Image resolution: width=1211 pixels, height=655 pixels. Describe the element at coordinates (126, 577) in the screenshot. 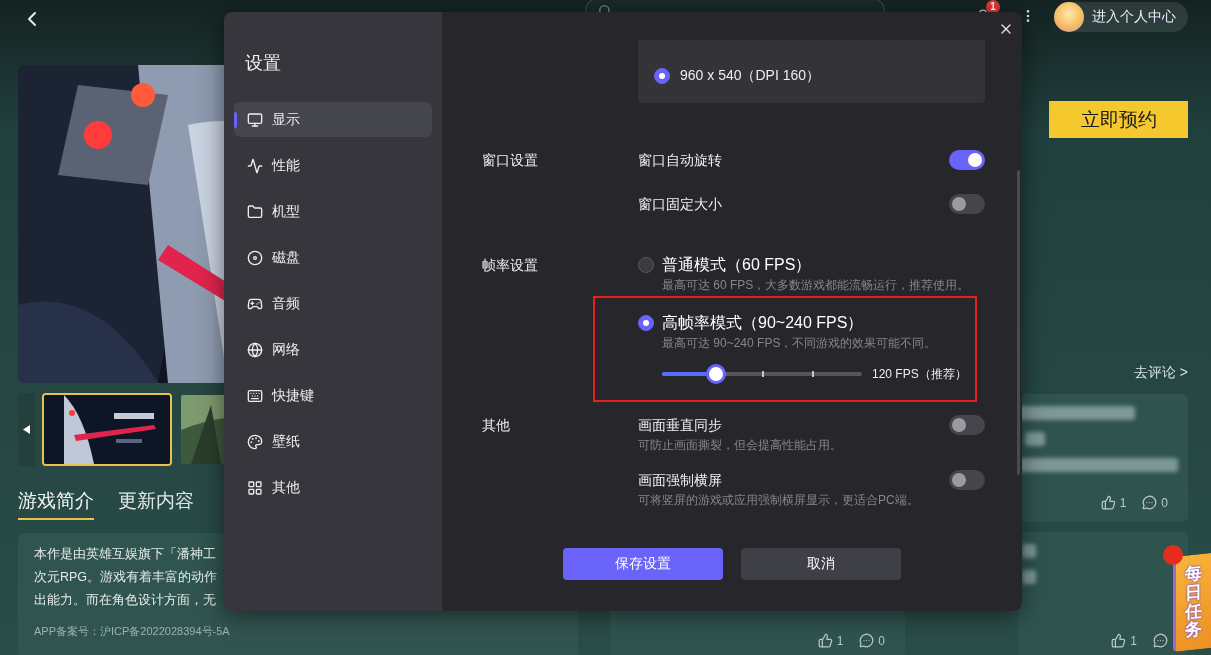

I see `description-line: 次元RPG。游戏有着丰富的动作` at that location.